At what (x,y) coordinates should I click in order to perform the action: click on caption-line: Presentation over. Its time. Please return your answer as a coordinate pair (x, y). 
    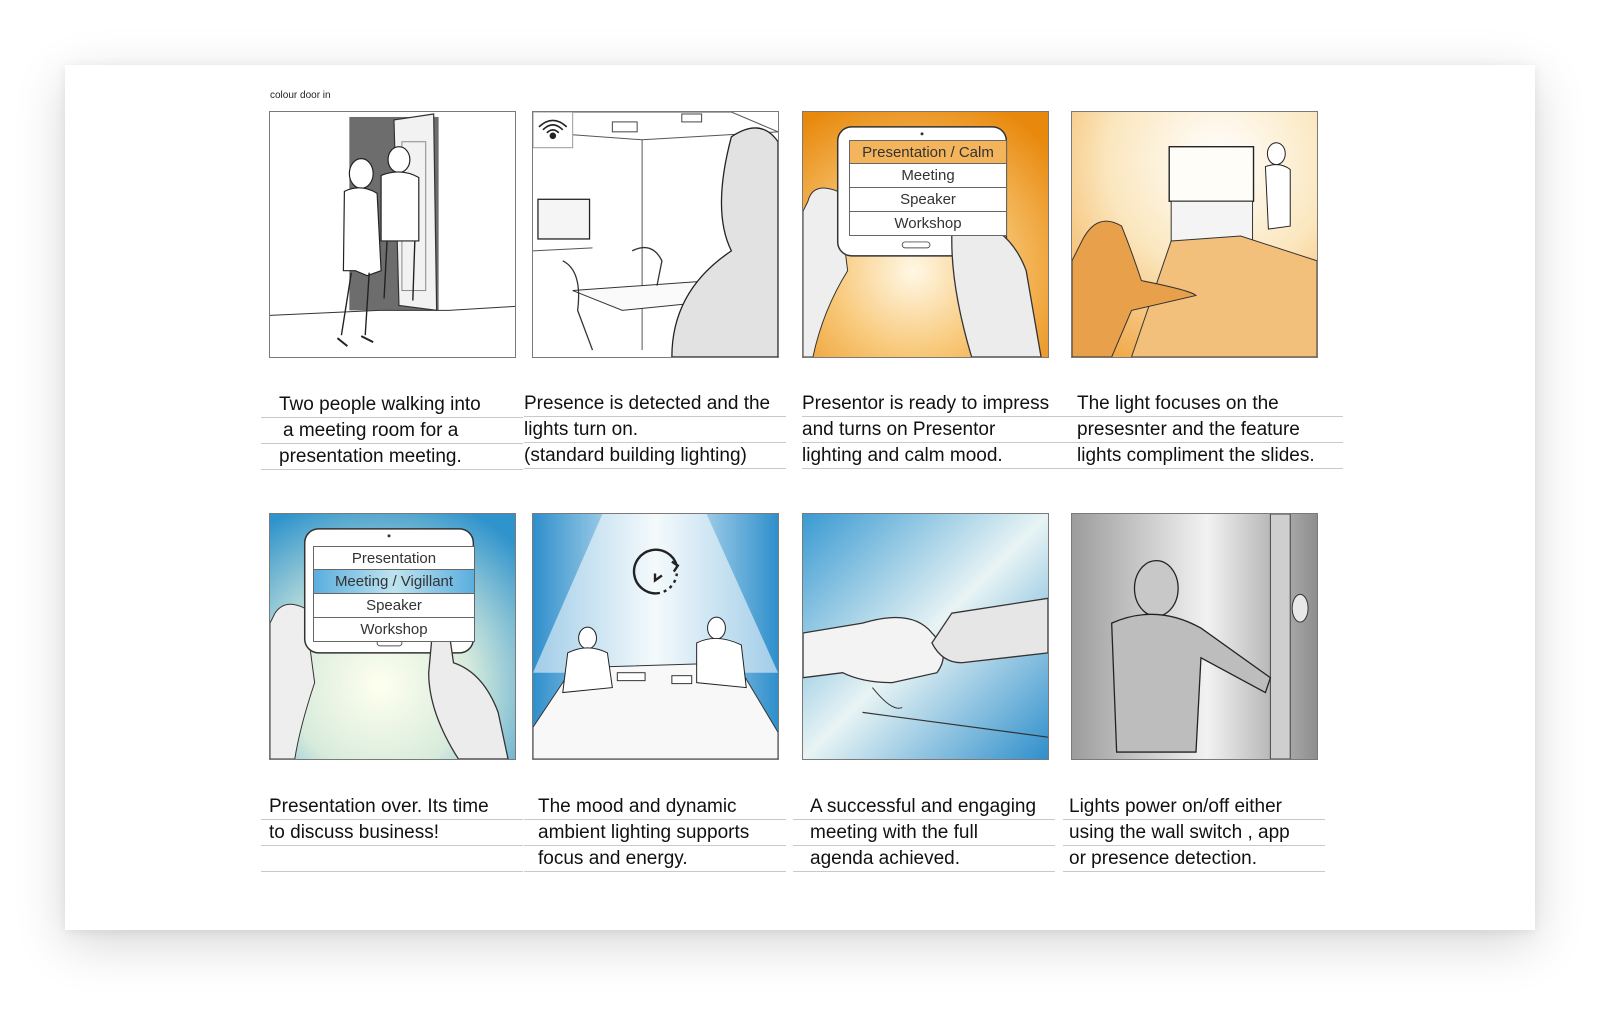
    Looking at the image, I should click on (392, 807).